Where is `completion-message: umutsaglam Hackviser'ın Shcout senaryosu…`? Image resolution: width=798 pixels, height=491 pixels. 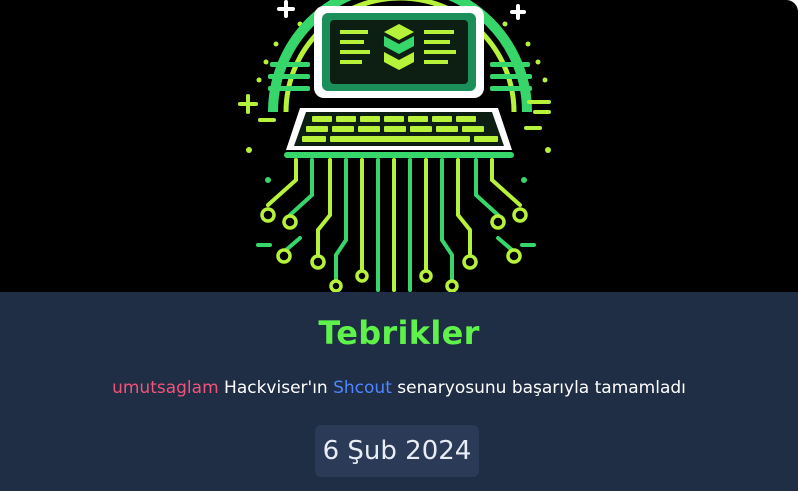 completion-message: umutsaglam Hackviser'ın Shcout senaryosu… is located at coordinates (399, 388).